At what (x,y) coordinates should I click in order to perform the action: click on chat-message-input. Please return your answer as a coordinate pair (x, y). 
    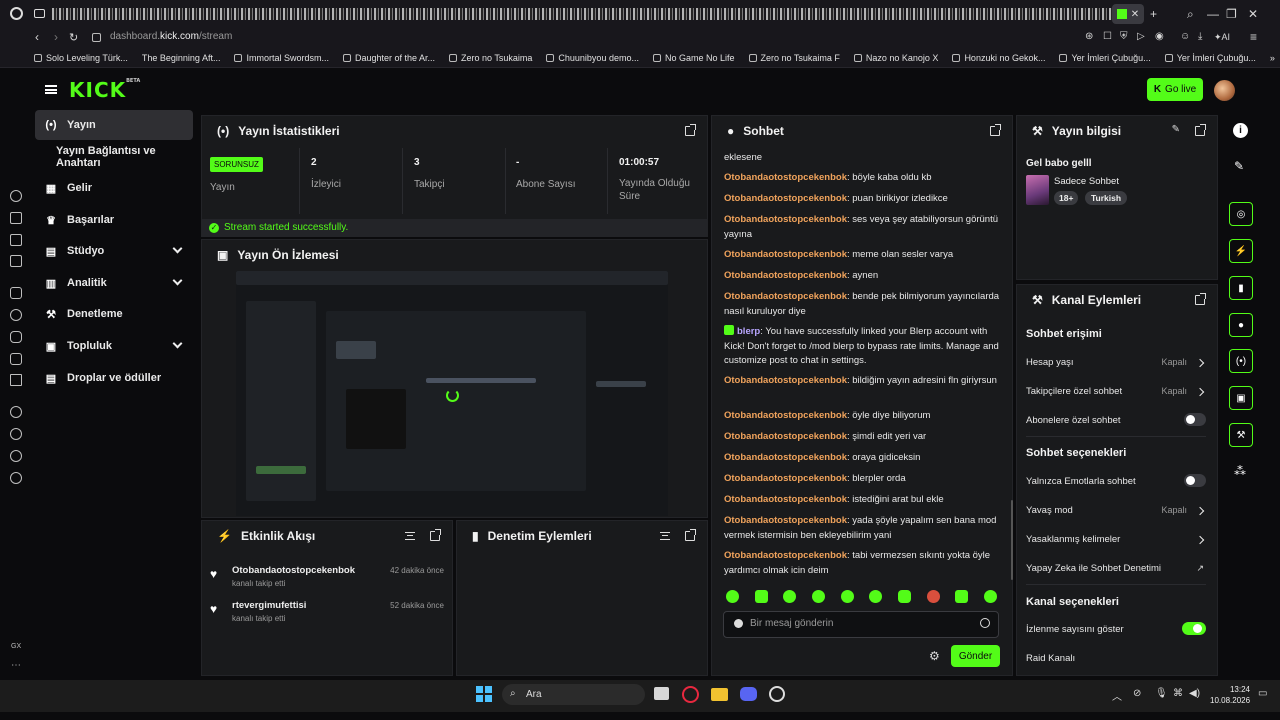
    Looking at the image, I should click on (860, 623).